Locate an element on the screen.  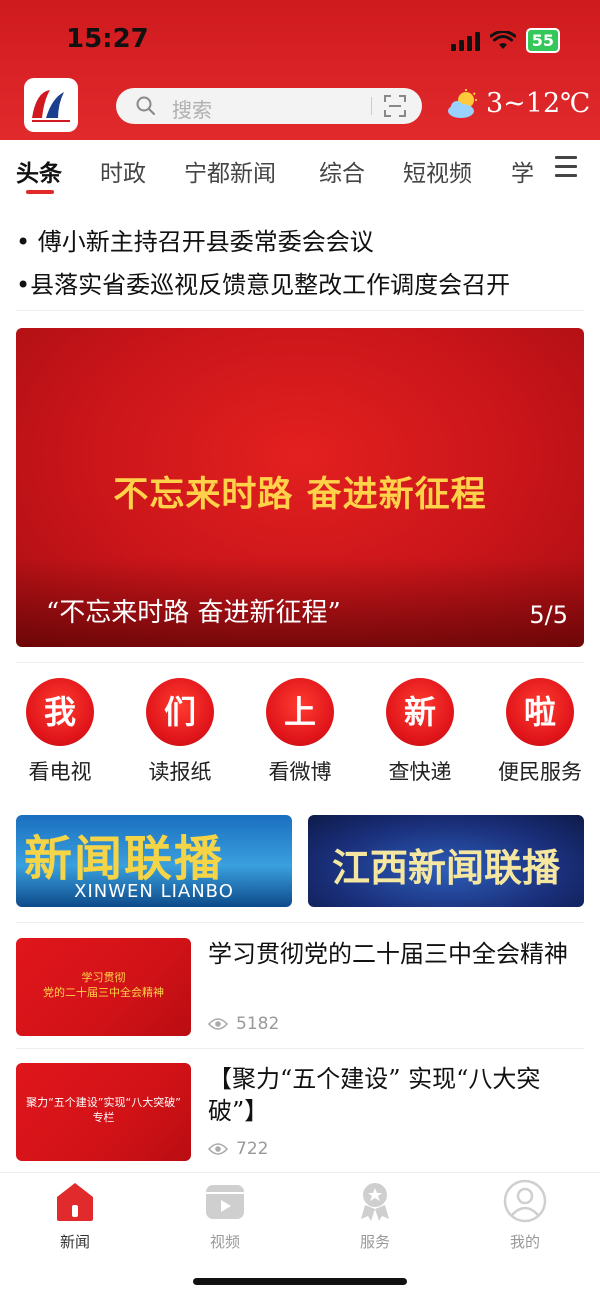
banner-caption: “不忘来时路 奋进新征程” is located at coordinates (193, 613).